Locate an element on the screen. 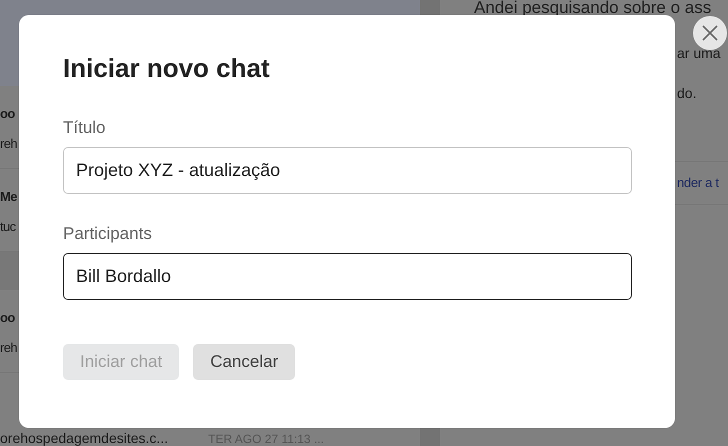 The width and height of the screenshot is (728, 446). input-field: Bill Bordallo is located at coordinates (347, 276).